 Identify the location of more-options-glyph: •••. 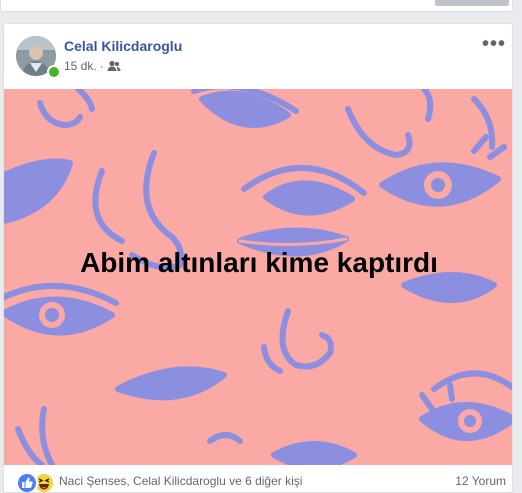
(494, 44).